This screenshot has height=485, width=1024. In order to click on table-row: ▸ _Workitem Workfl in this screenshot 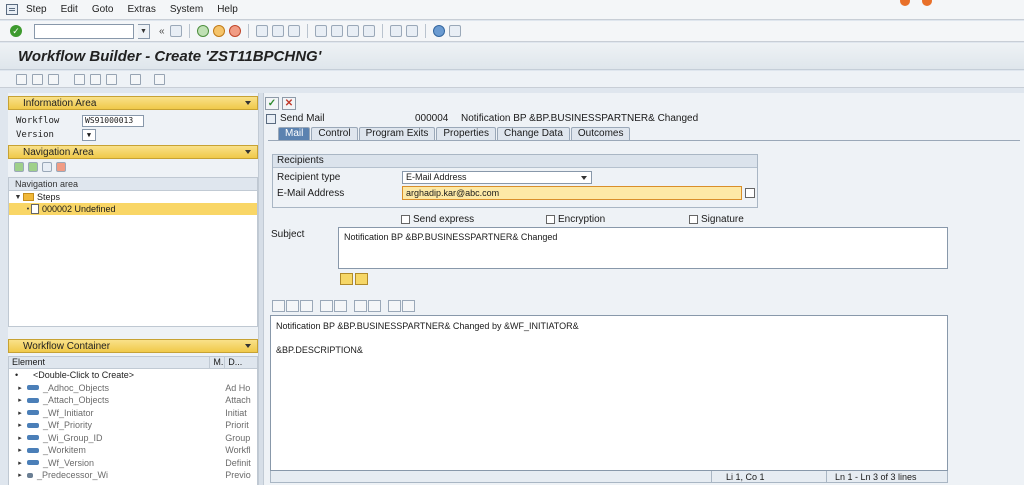, I will do `click(133, 450)`.